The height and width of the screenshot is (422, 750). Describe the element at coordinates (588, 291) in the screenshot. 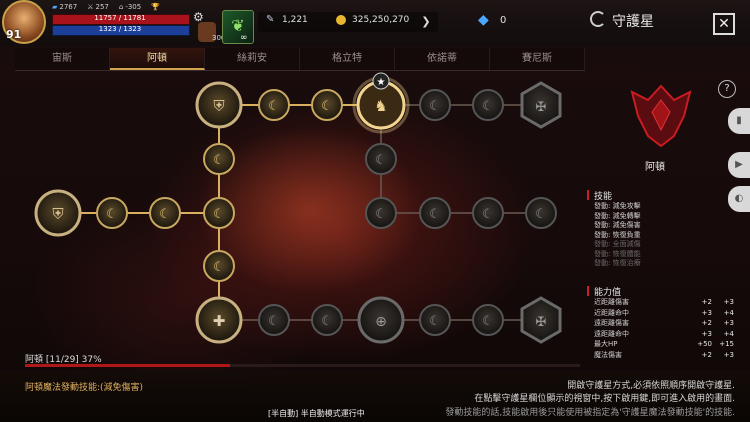

I see `abilities-bar` at that location.